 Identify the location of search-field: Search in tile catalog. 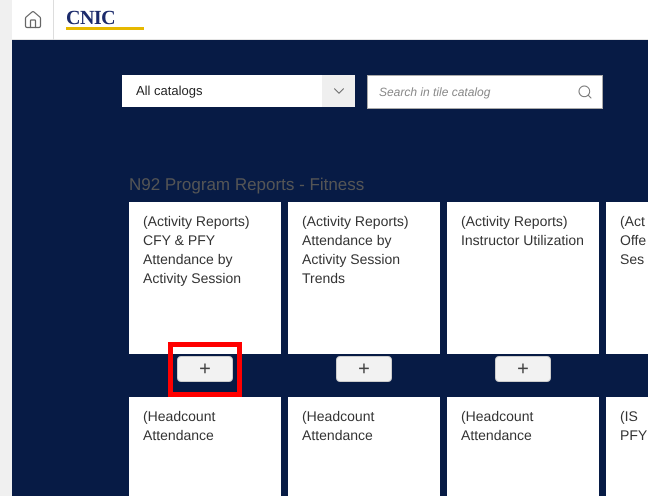
(485, 92).